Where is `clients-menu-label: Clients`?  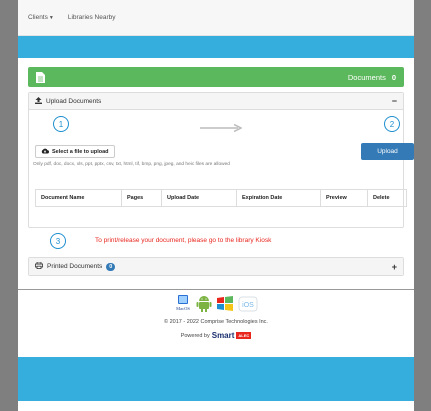
clients-menu-label: Clients is located at coordinates (38, 17).